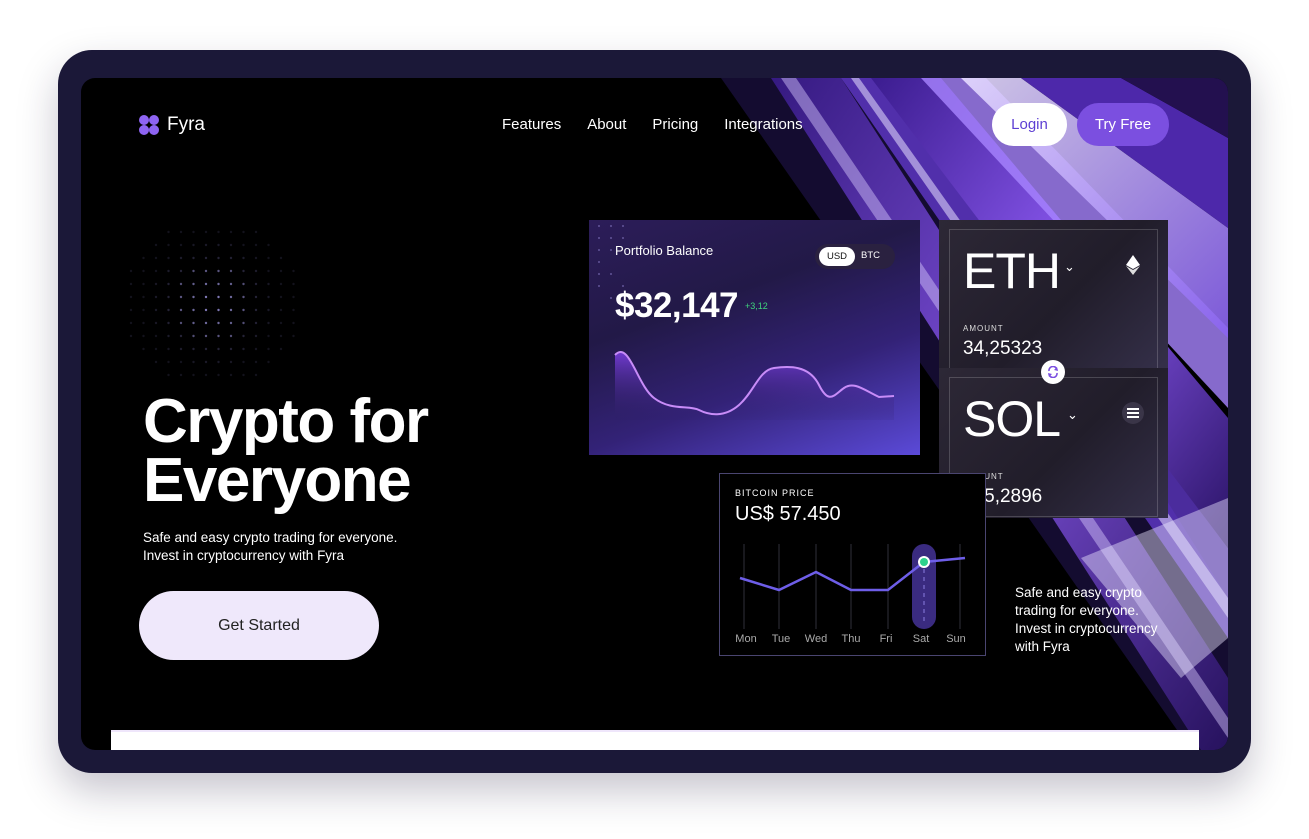 Image resolution: width=1309 pixels, height=839 pixels. I want to click on currency-toggle: USD BTC, so click(855, 256).